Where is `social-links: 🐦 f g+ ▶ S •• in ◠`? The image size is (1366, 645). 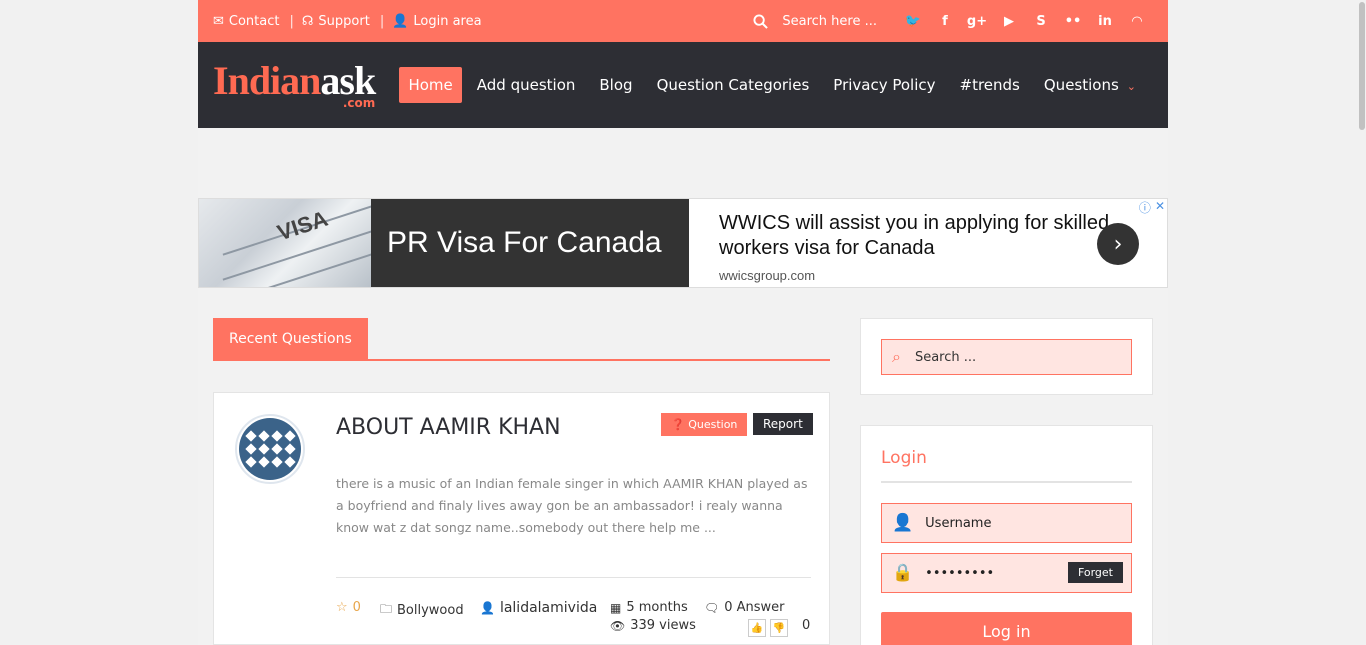 social-links: 🐦 f g+ ▶ S •• in ◠ is located at coordinates (1025, 21).